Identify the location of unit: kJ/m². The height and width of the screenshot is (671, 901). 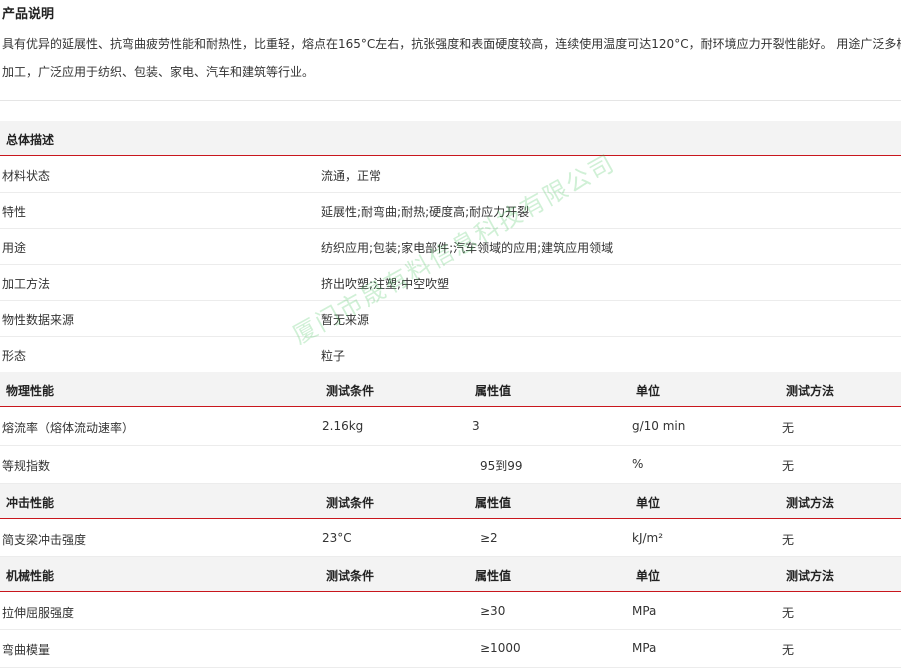
(648, 538).